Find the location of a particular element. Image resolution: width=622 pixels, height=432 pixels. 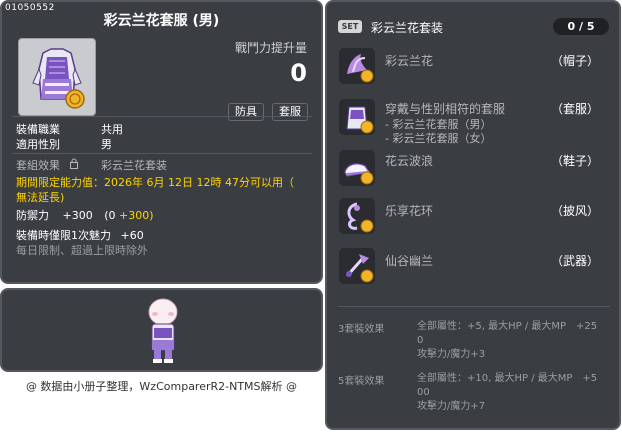

charm-row: 裝備時僅限1次魅力 +60 is located at coordinates (80, 235).